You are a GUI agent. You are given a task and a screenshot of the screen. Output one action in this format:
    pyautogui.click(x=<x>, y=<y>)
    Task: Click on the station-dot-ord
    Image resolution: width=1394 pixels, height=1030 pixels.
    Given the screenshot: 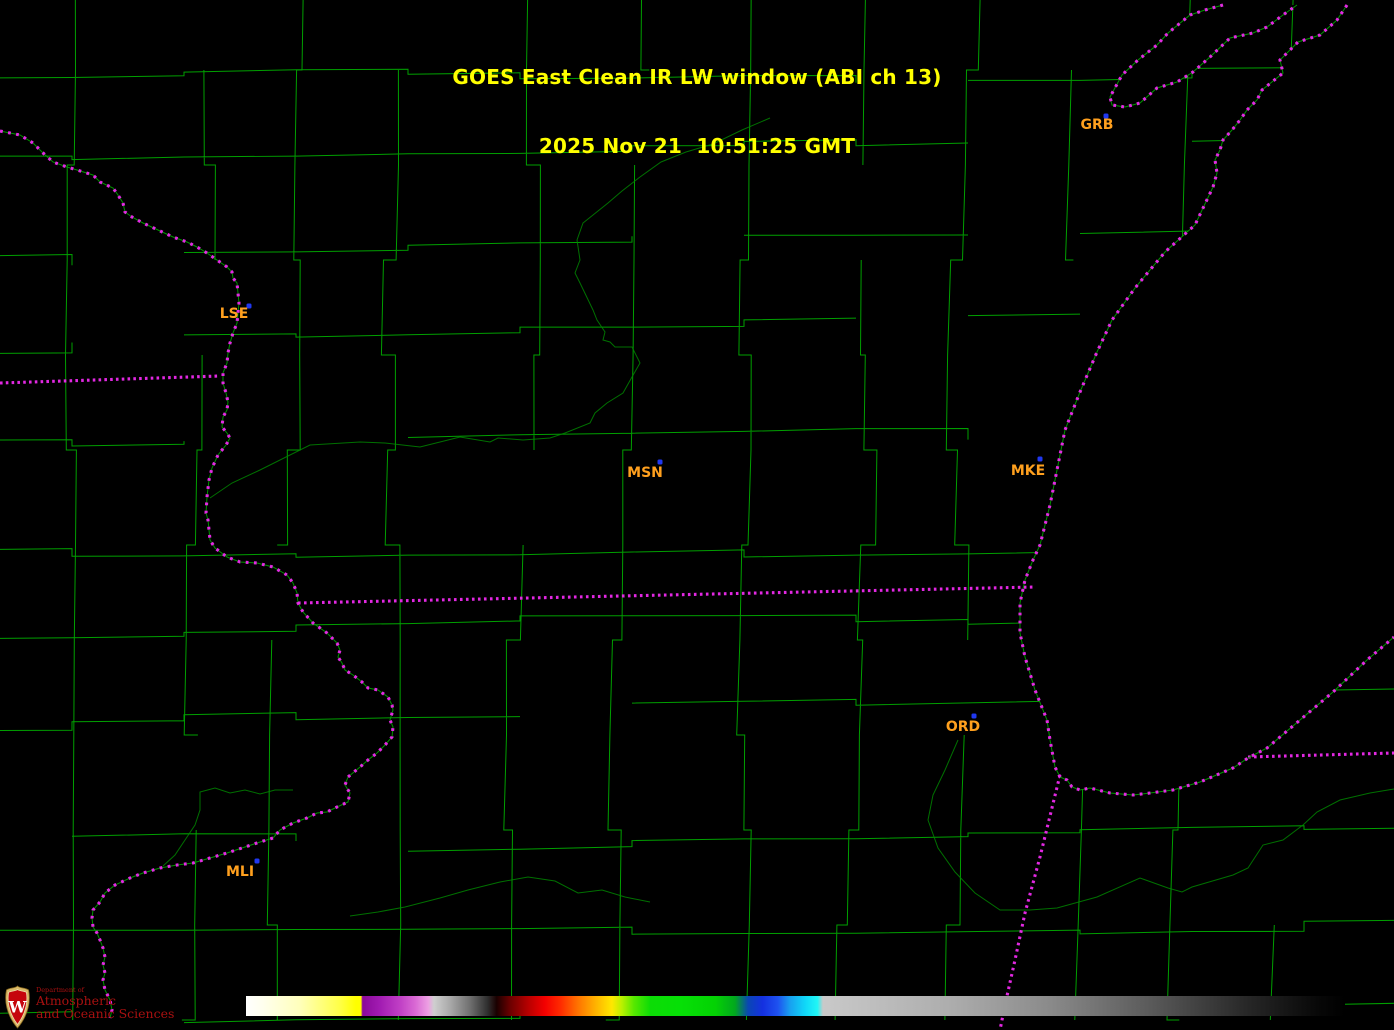 What is the action you would take?
    pyautogui.click(x=974, y=716)
    